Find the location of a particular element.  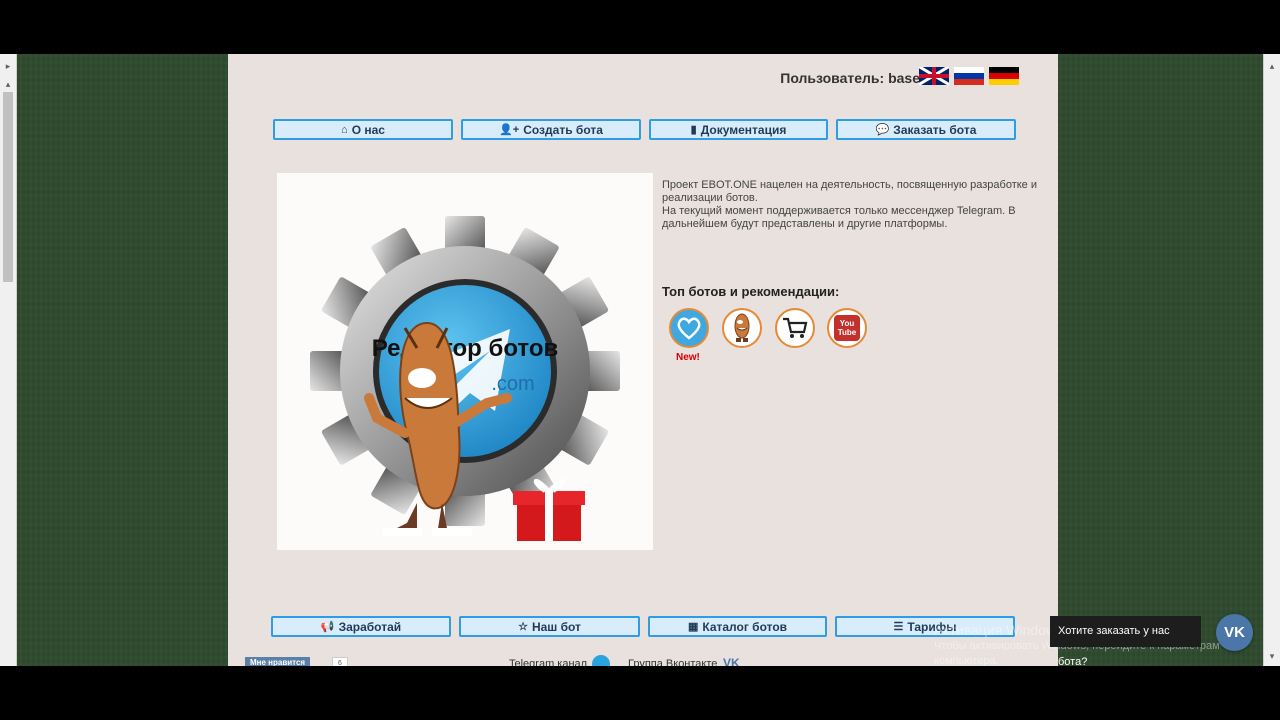

order-bot-button-label: Заказать бота is located at coordinates (935, 129).